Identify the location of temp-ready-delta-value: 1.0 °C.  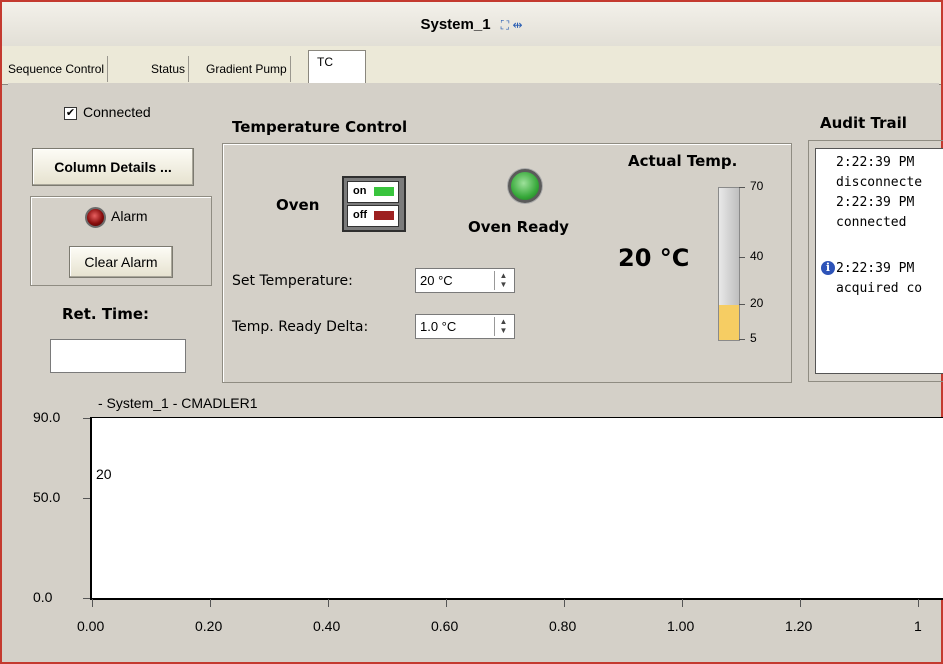
(438, 326).